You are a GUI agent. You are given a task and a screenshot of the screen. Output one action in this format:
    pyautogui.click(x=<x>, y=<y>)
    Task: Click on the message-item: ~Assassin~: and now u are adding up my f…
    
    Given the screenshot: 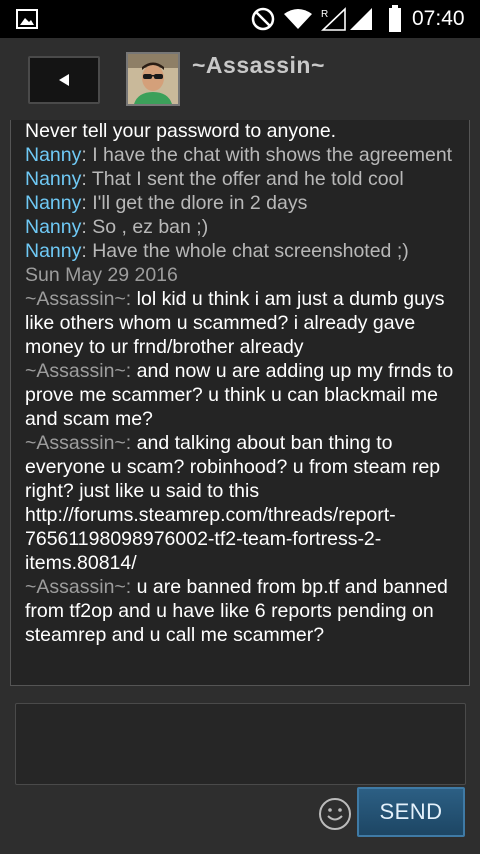 What is the action you would take?
    pyautogui.click(x=245, y=395)
    